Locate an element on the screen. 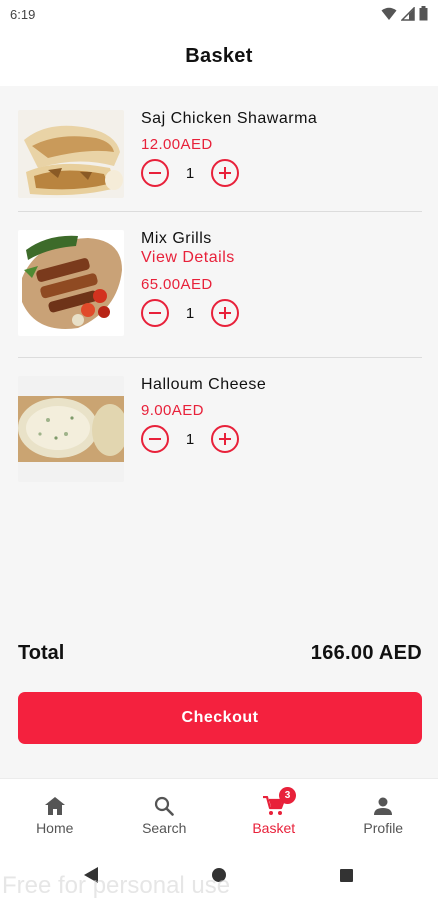  signal-icon is located at coordinates (408, 13).